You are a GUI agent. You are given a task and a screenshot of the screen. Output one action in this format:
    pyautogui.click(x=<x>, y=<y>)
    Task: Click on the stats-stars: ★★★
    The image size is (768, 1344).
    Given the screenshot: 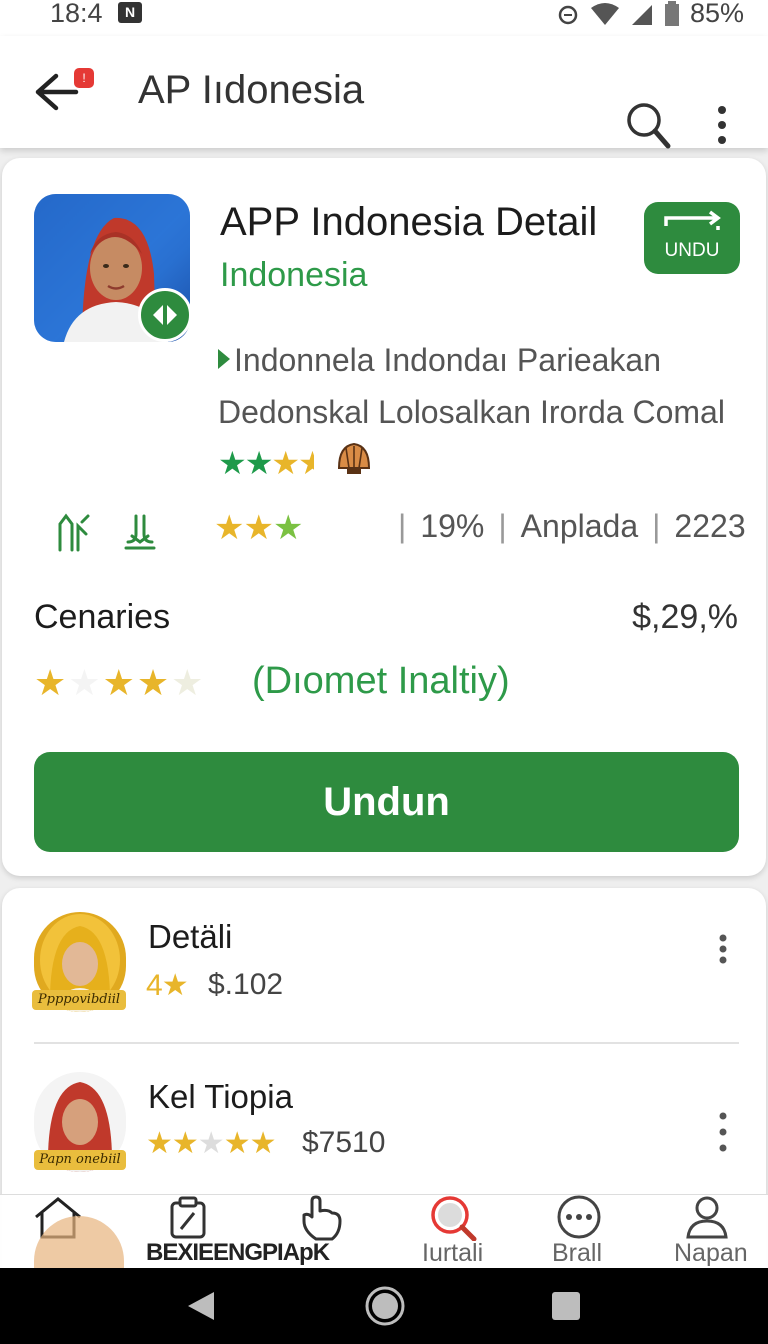 What is the action you would take?
    pyautogui.click(x=258, y=528)
    